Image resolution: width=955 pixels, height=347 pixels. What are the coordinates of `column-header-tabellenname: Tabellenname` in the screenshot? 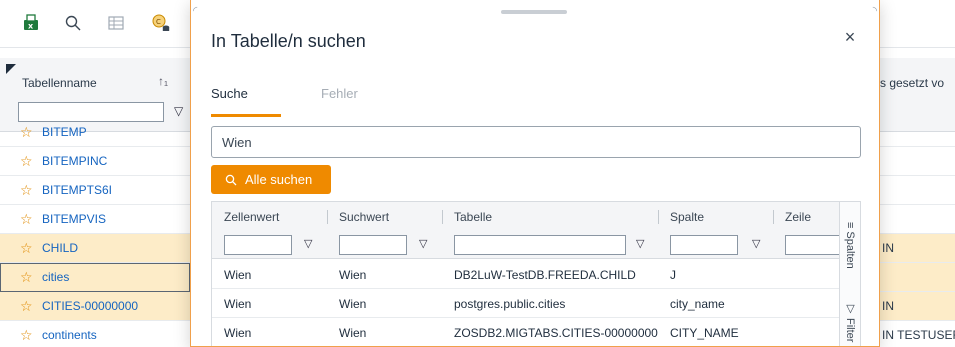 It's located at (59, 83).